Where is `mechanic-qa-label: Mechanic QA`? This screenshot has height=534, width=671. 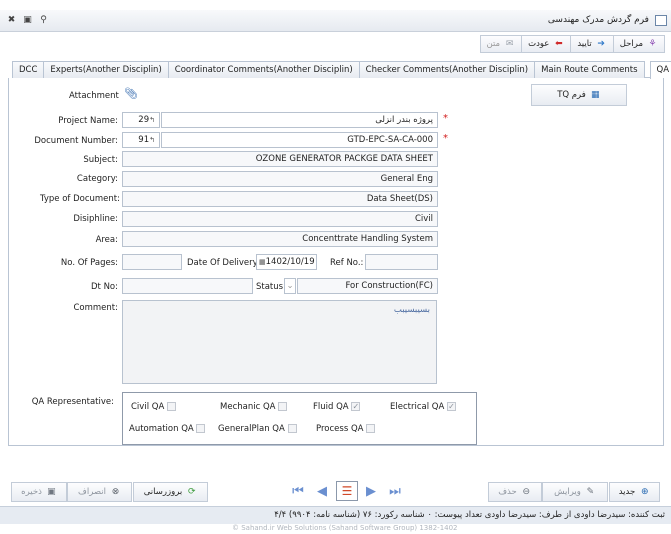 mechanic-qa-label: Mechanic QA is located at coordinates (248, 407).